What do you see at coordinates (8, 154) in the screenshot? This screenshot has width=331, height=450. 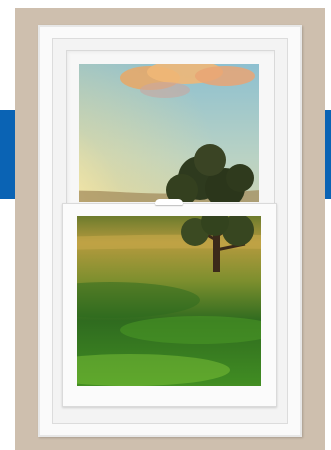 I see `left-blue-tab` at bounding box center [8, 154].